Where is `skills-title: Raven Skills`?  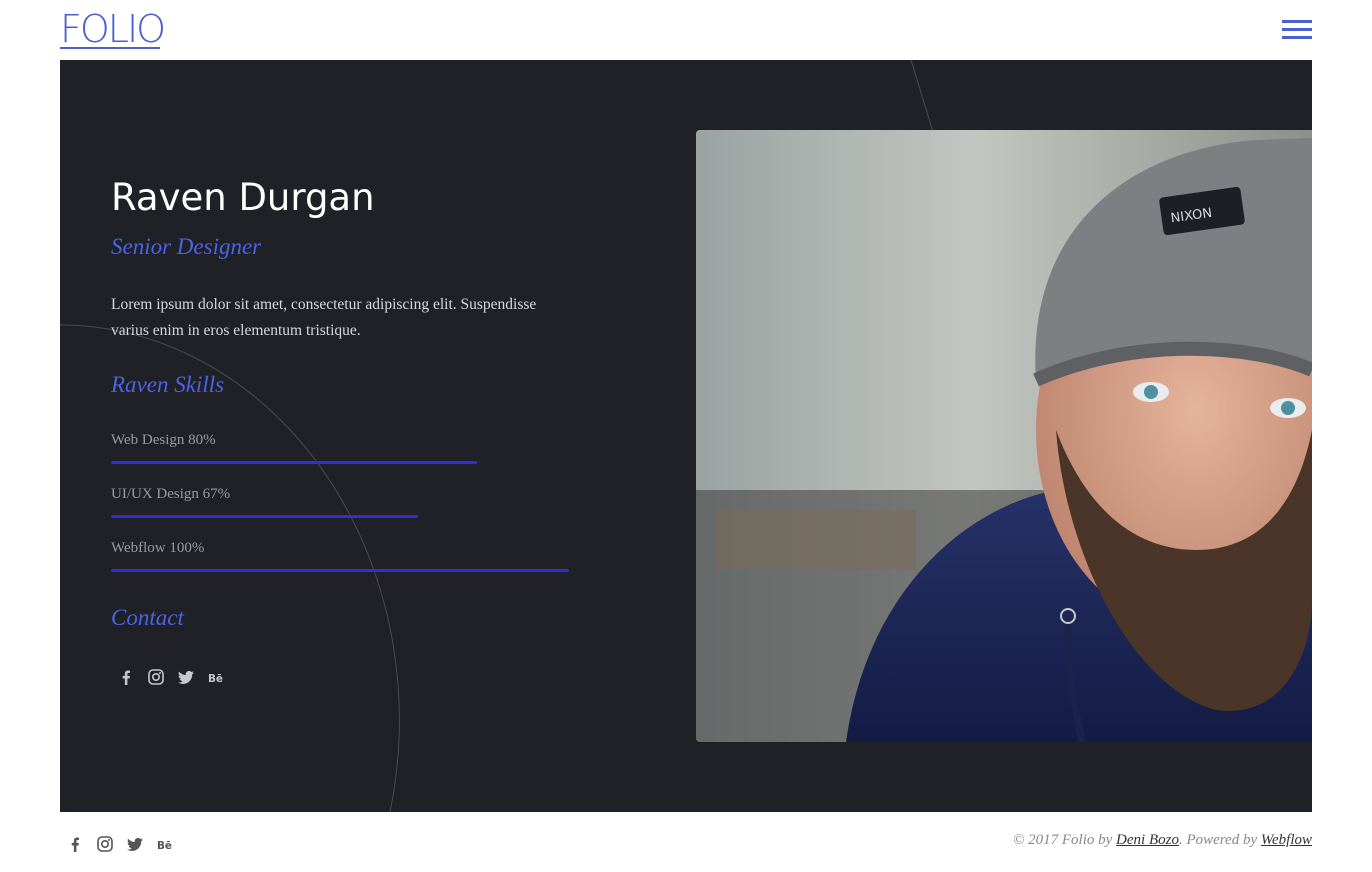 skills-title: Raven Skills is located at coordinates (168, 384).